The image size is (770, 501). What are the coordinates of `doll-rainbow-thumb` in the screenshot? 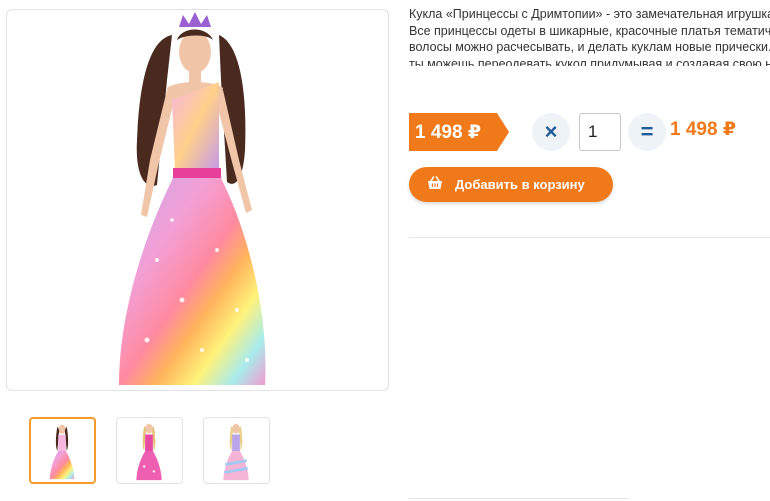 It's located at (62, 452).